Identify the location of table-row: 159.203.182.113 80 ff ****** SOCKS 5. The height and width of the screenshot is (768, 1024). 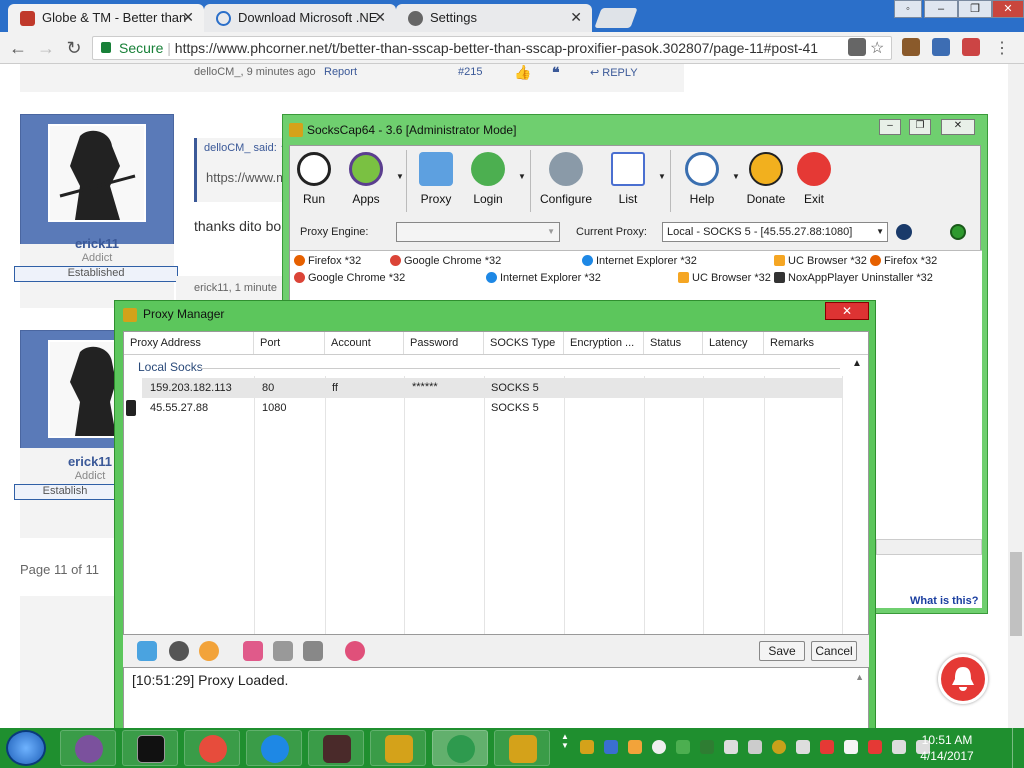
(492, 388).